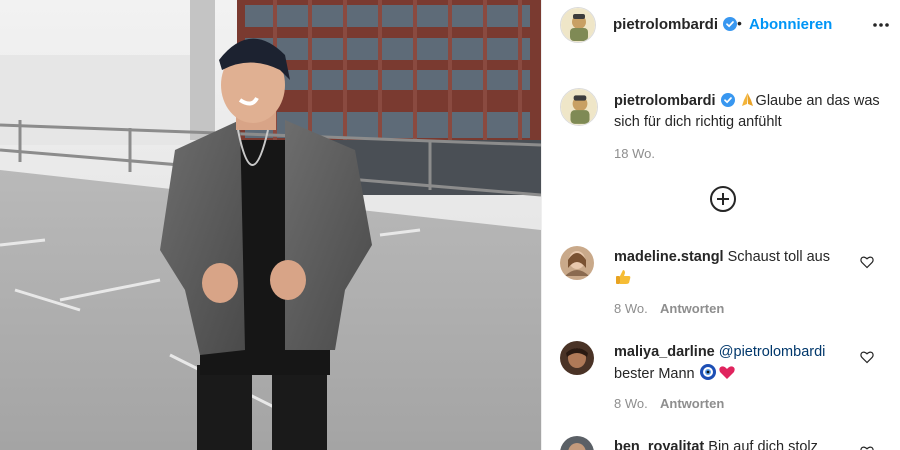  Describe the element at coordinates (790, 24) in the screenshot. I see `follow-button: Abonnieren` at that location.